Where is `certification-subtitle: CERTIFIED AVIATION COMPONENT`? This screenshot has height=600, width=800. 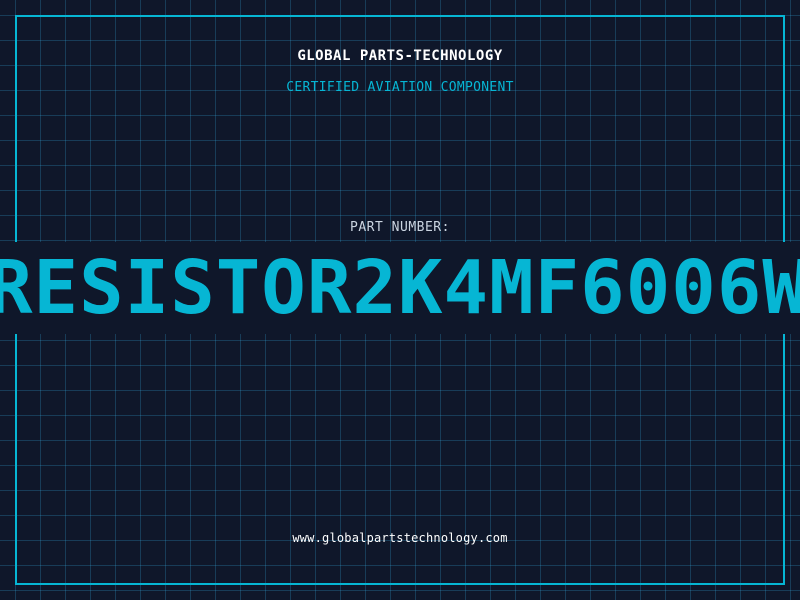 certification-subtitle: CERTIFIED AVIATION COMPONENT is located at coordinates (400, 87).